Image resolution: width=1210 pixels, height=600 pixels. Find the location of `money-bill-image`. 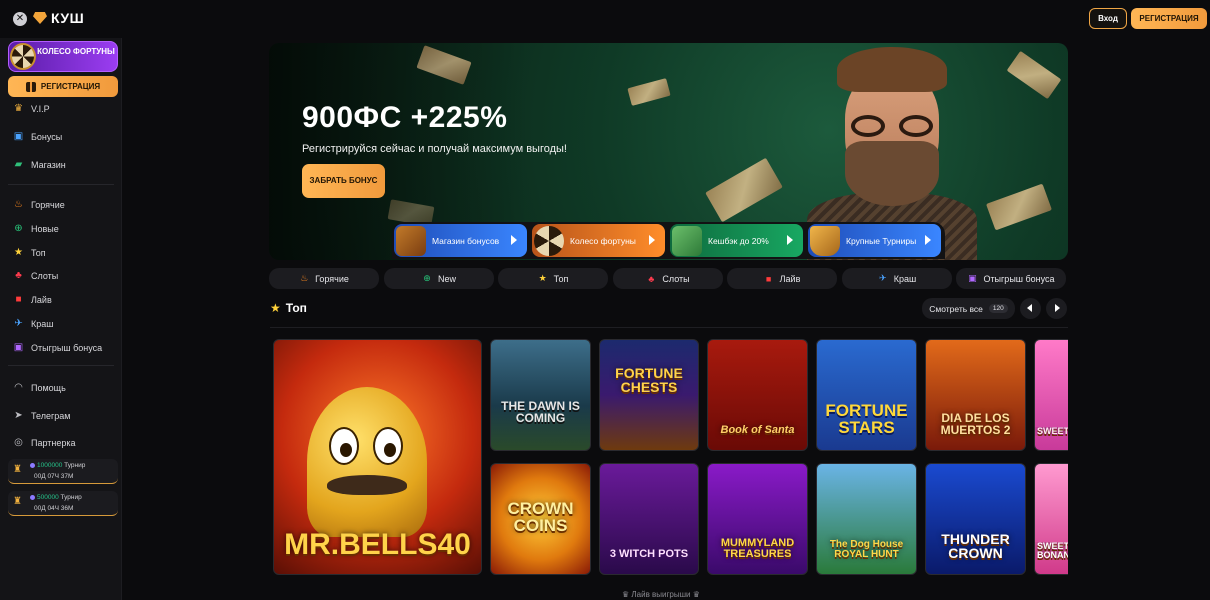

money-bill-image is located at coordinates (1019, 207).